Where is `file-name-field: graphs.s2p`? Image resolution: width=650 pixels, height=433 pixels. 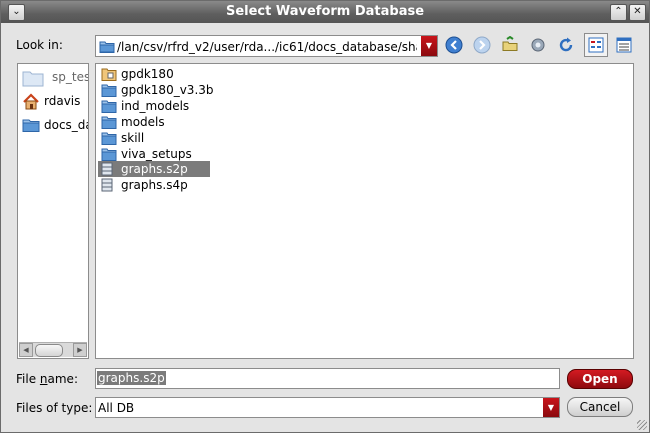
file-name-field: graphs.s2p is located at coordinates (327, 378).